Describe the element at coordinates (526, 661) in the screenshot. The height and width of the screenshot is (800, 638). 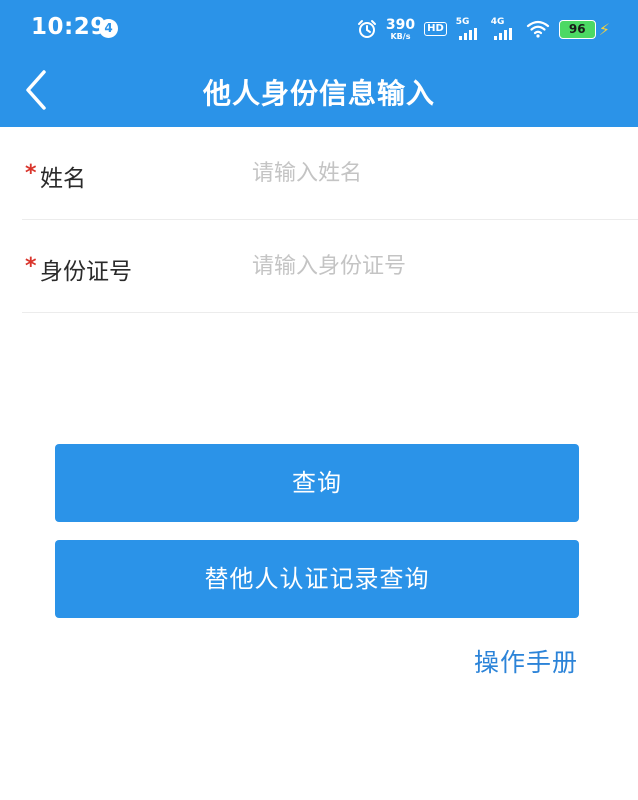
I see `user-manual-link: 操作手册` at that location.